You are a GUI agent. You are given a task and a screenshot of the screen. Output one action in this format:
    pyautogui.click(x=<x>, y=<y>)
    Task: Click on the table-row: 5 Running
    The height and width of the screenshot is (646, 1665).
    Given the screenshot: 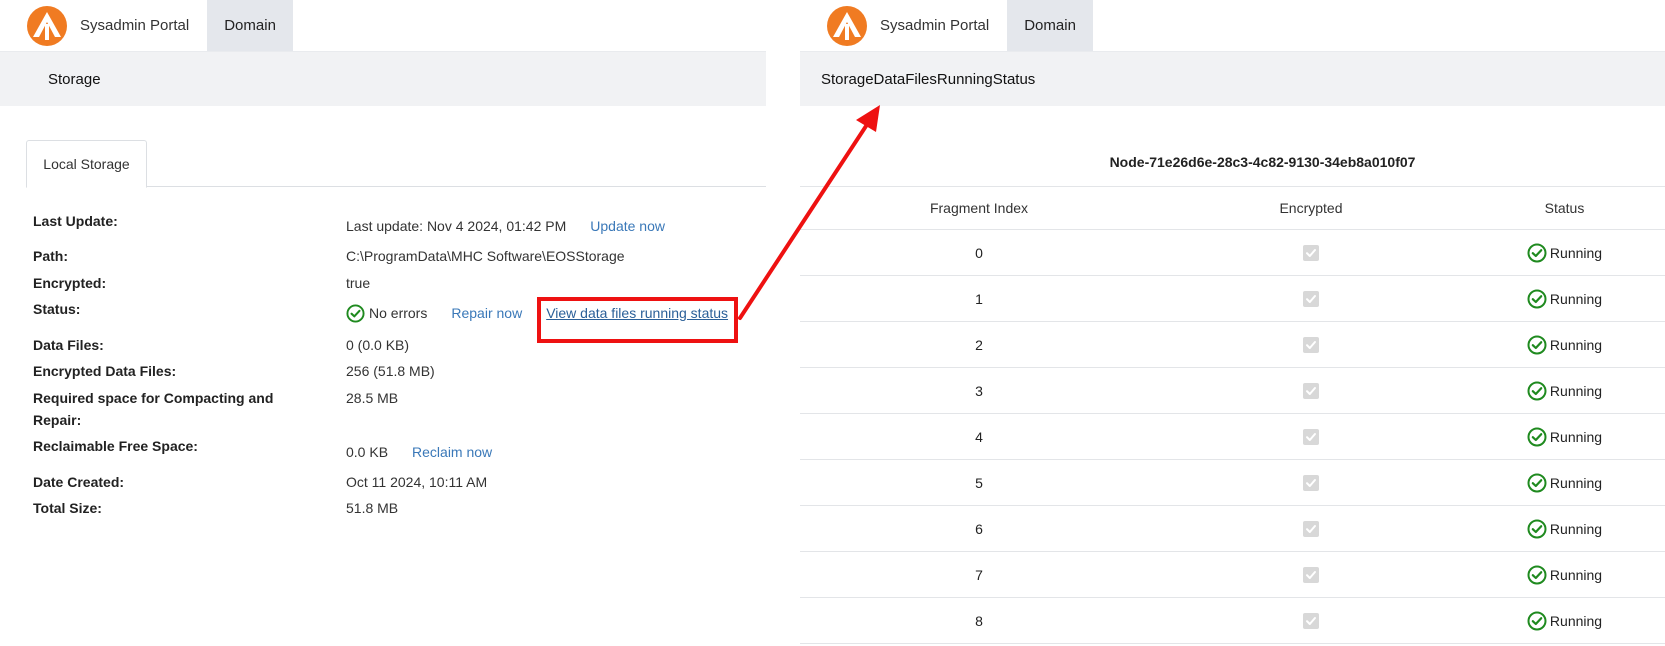 What is the action you would take?
    pyautogui.click(x=1232, y=483)
    